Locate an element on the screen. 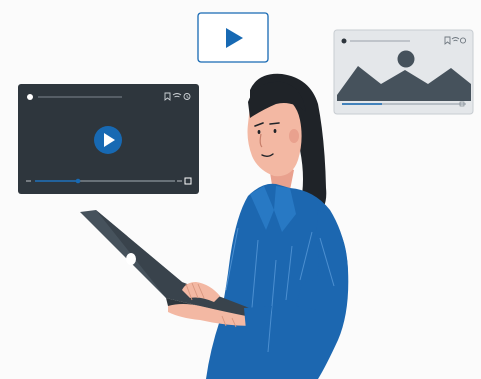 The width and height of the screenshot is (481, 379). sun-icon is located at coordinates (406, 59).